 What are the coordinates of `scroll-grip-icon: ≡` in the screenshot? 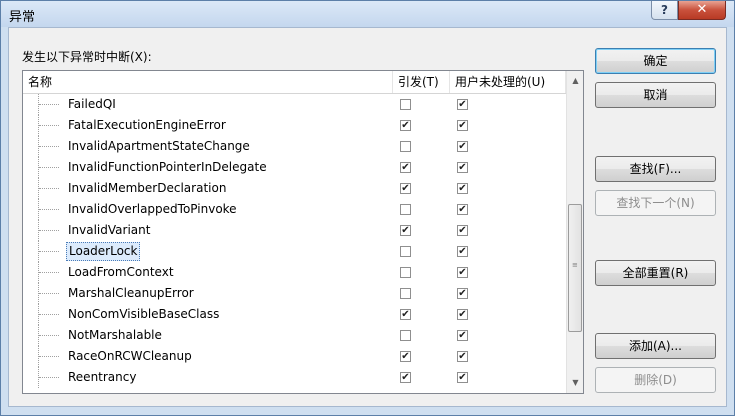 It's located at (575, 265).